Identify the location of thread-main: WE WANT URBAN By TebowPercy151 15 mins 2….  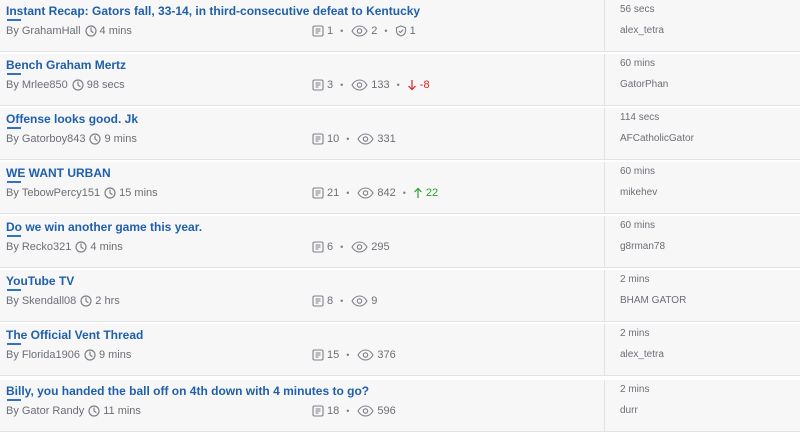
(302, 187).